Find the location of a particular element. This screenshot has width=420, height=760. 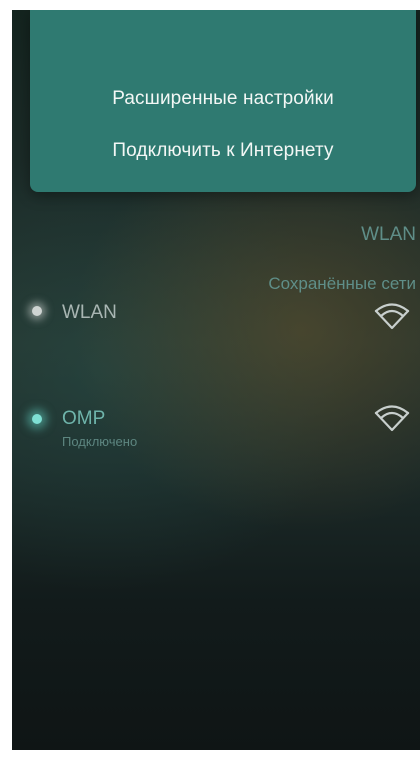

advanced-settings-menu-item: Расширенные настройки is located at coordinates (223, 99).